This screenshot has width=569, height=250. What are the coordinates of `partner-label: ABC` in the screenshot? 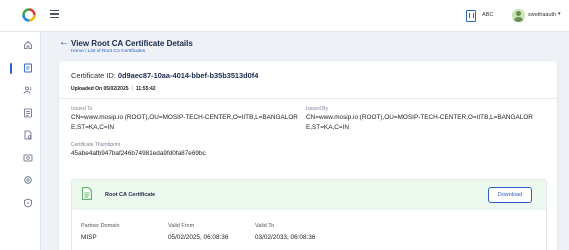 It's located at (488, 15).